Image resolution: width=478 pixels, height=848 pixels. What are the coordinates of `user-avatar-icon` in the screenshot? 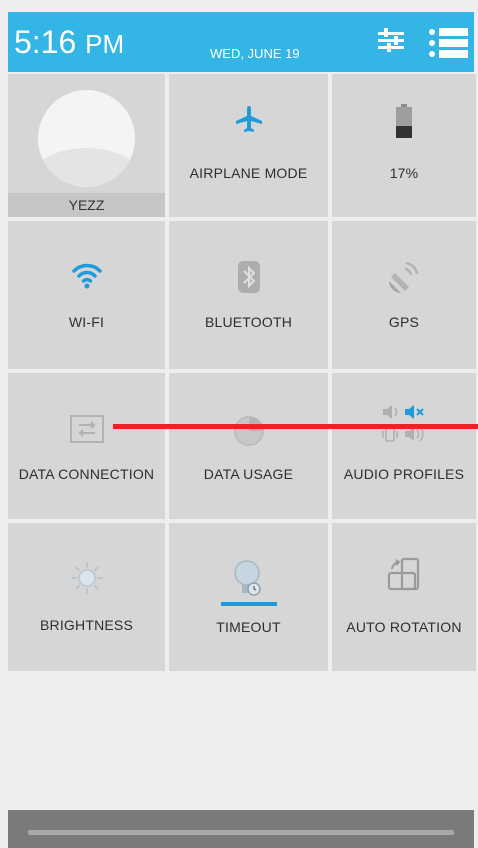 It's located at (86, 138).